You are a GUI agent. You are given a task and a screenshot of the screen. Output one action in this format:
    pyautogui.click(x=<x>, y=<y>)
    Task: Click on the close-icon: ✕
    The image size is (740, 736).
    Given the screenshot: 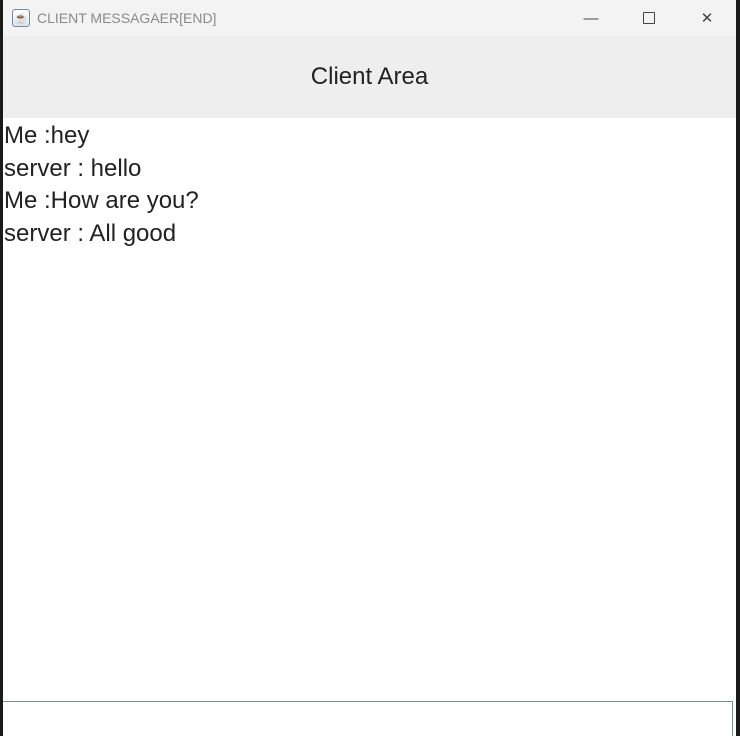 What is the action you would take?
    pyautogui.click(x=707, y=18)
    